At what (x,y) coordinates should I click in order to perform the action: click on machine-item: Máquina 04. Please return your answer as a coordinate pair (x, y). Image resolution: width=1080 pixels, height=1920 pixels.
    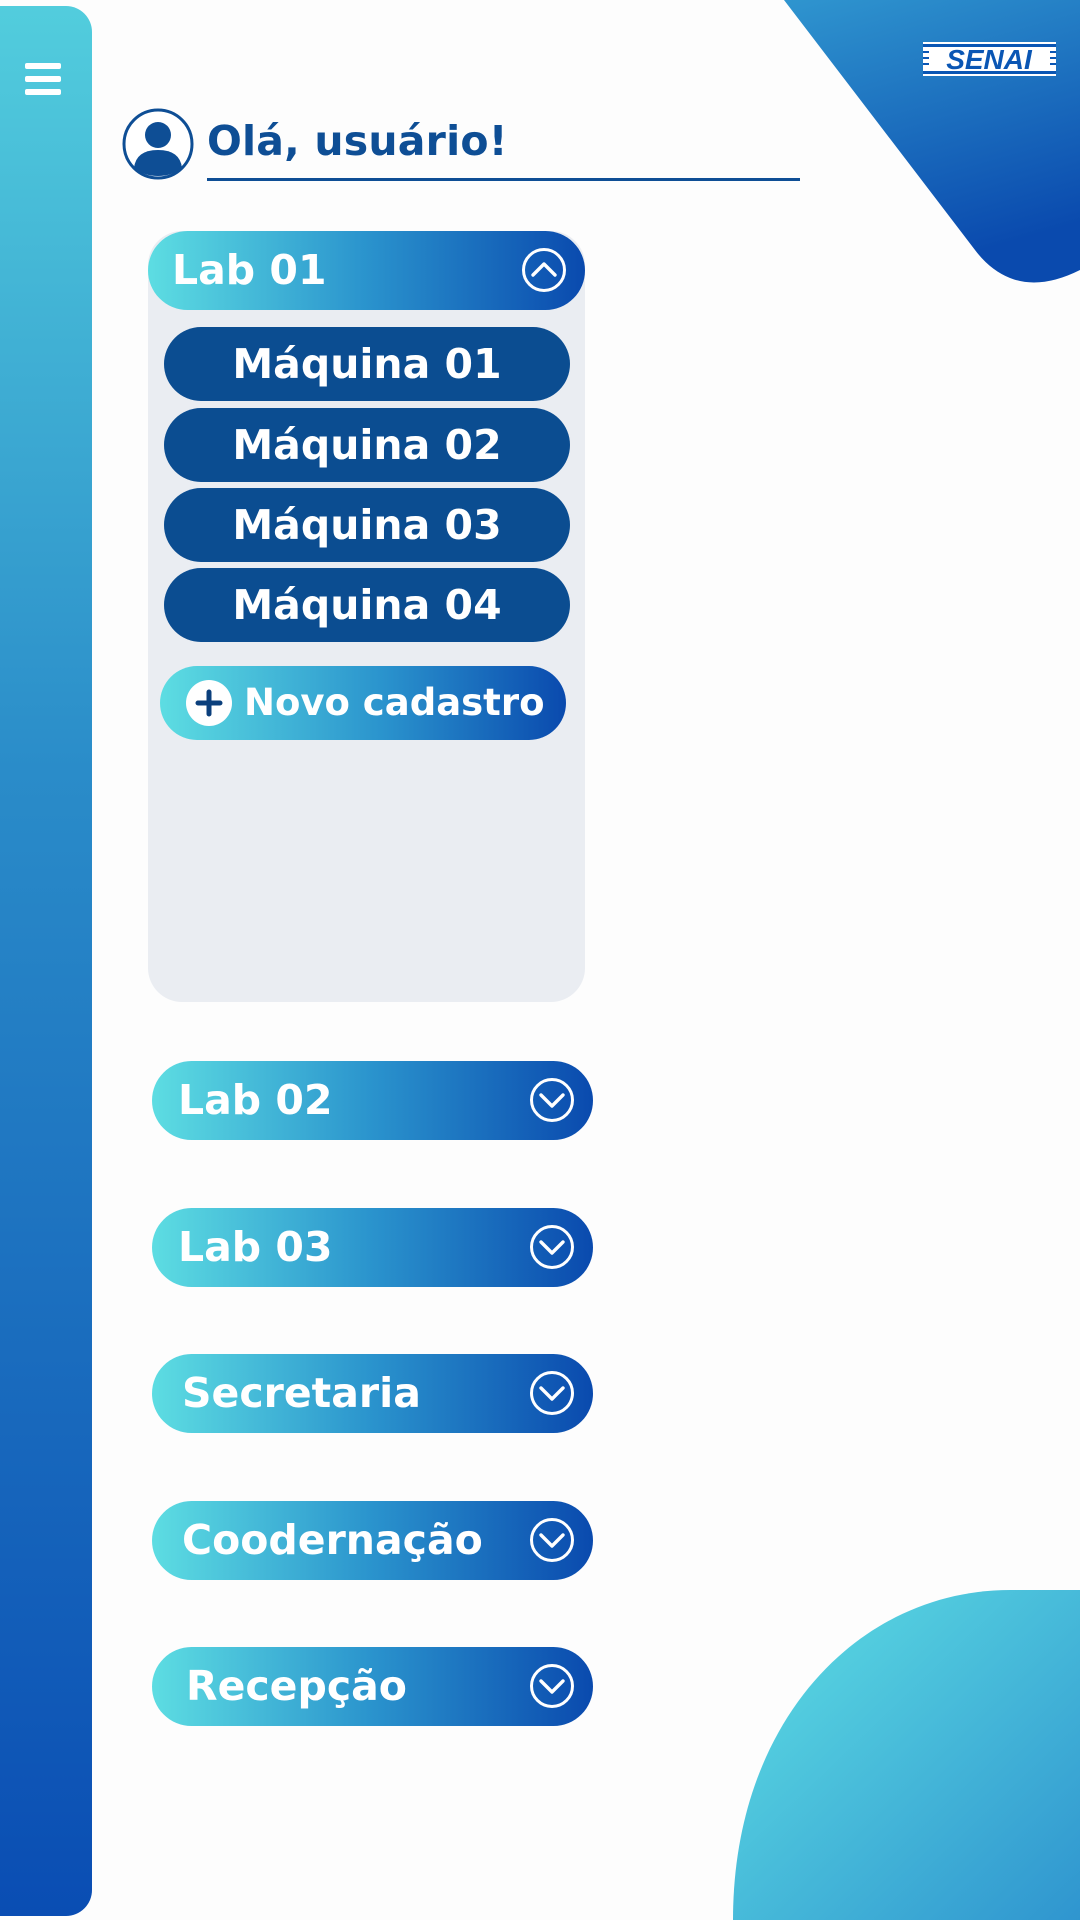
    Looking at the image, I should click on (367, 605).